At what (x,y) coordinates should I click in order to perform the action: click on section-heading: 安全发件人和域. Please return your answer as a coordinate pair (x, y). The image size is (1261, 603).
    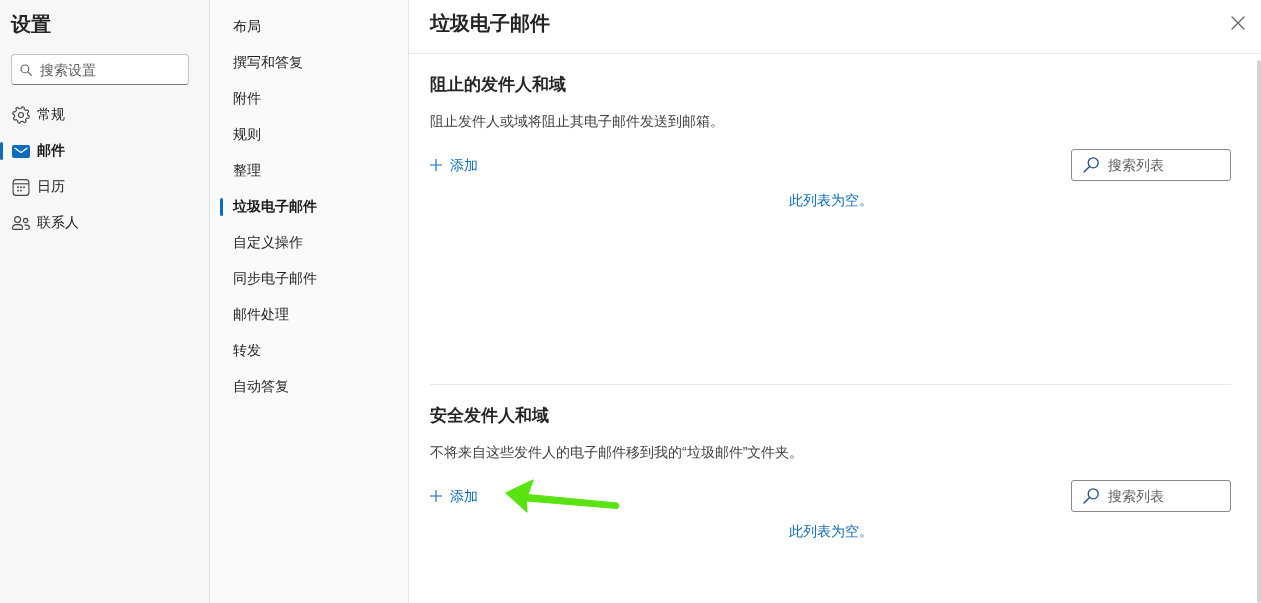
    Looking at the image, I should click on (489, 416).